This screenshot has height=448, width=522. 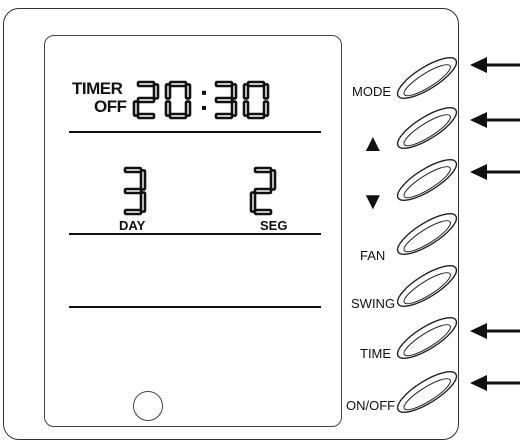 I want to click on on-off-pointer-arrow-icon, so click(x=495, y=383).